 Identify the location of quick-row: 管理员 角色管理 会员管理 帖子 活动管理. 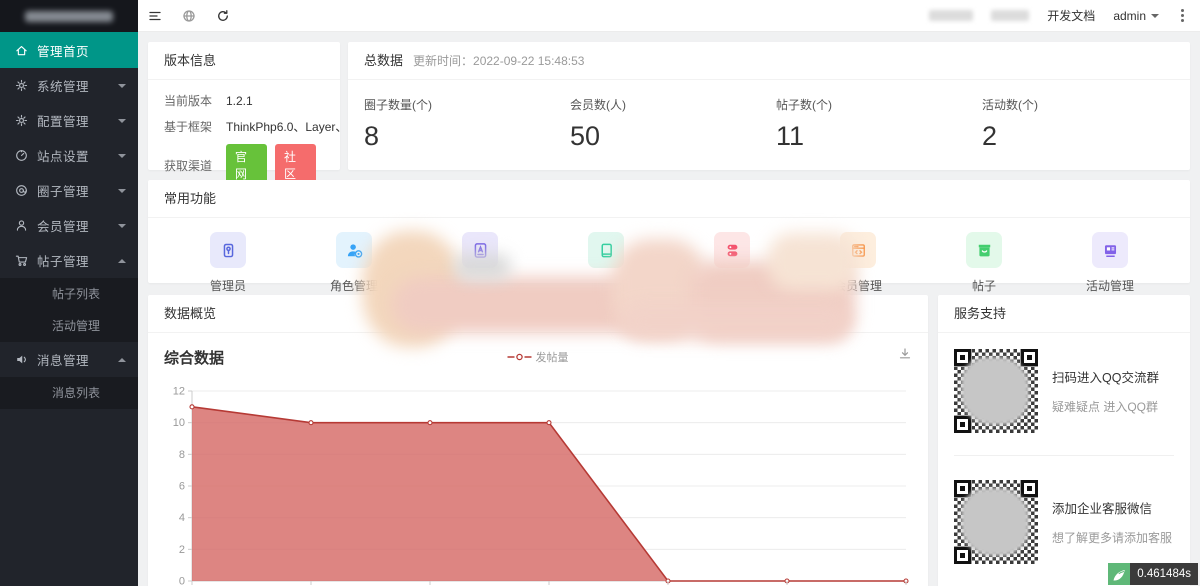
(669, 255).